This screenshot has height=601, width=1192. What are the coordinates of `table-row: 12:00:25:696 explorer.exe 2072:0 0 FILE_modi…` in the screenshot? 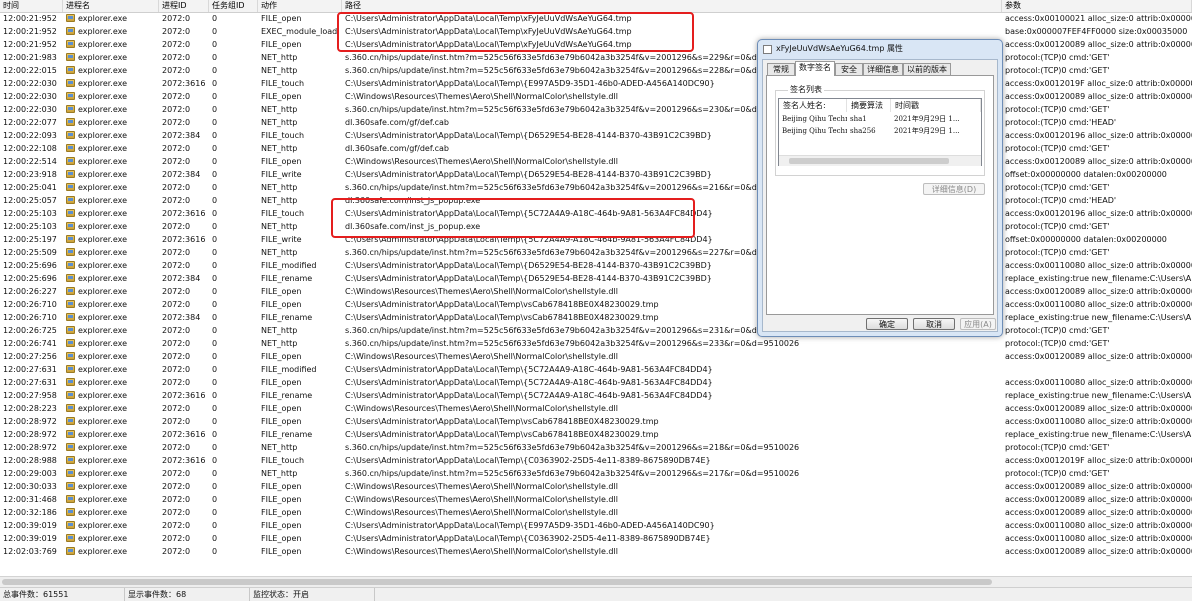 It's located at (596, 265).